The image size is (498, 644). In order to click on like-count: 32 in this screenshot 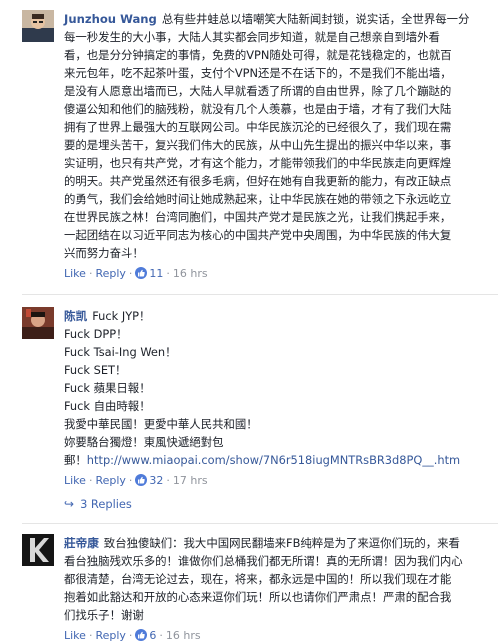, I will do `click(156, 480)`.